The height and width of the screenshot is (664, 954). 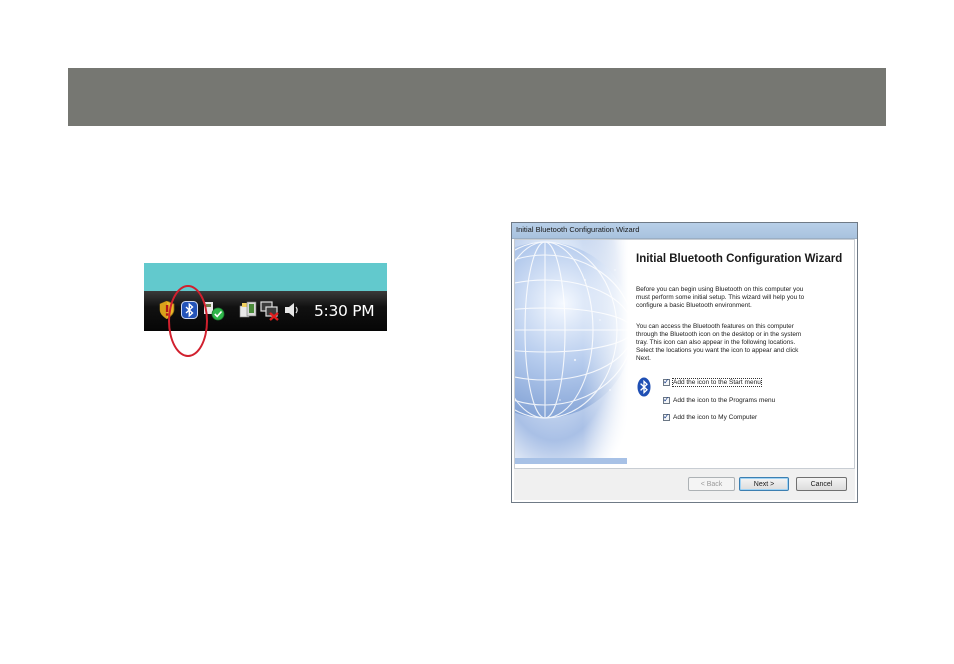 I want to click on globe-graphic, so click(x=571, y=352).